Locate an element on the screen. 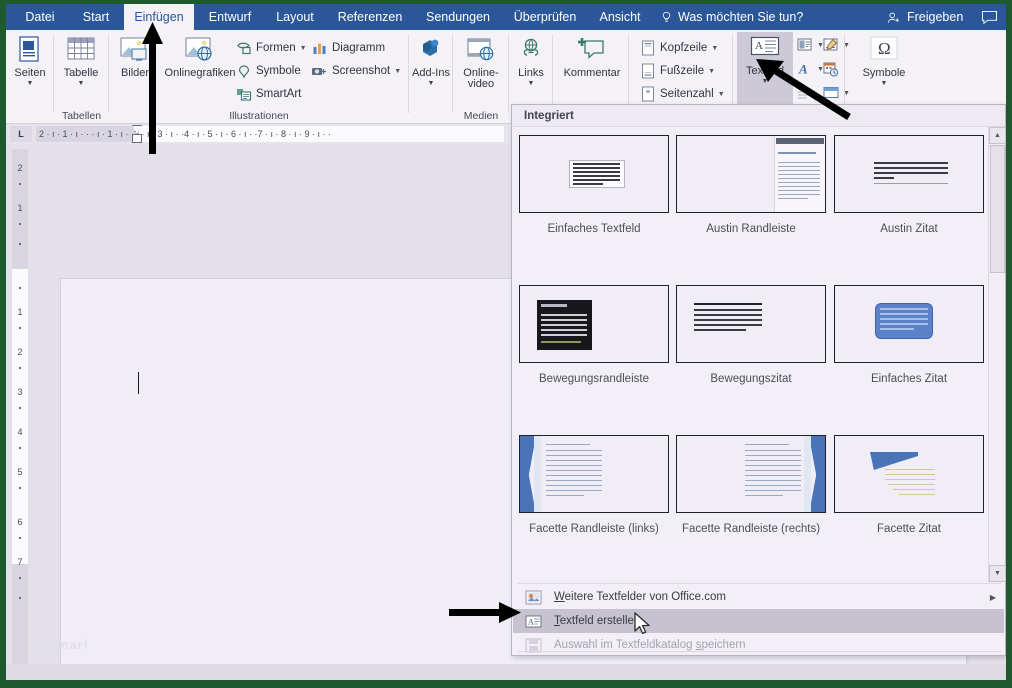  link-icon is located at coordinates (531, 50).